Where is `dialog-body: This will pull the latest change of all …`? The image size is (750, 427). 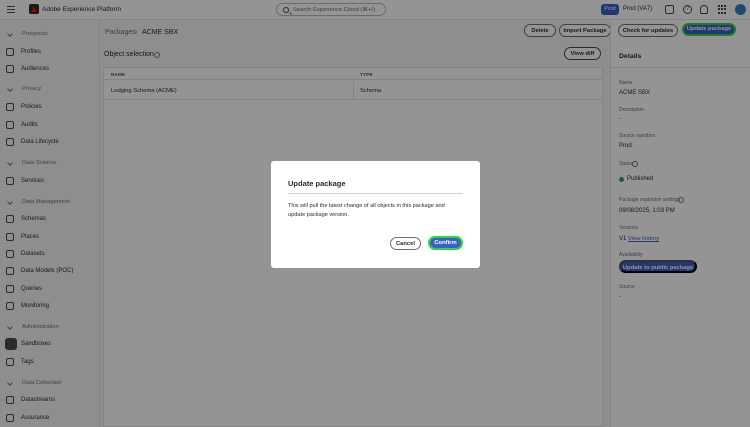
dialog-body: This will pull the latest change of all … is located at coordinates (366, 210).